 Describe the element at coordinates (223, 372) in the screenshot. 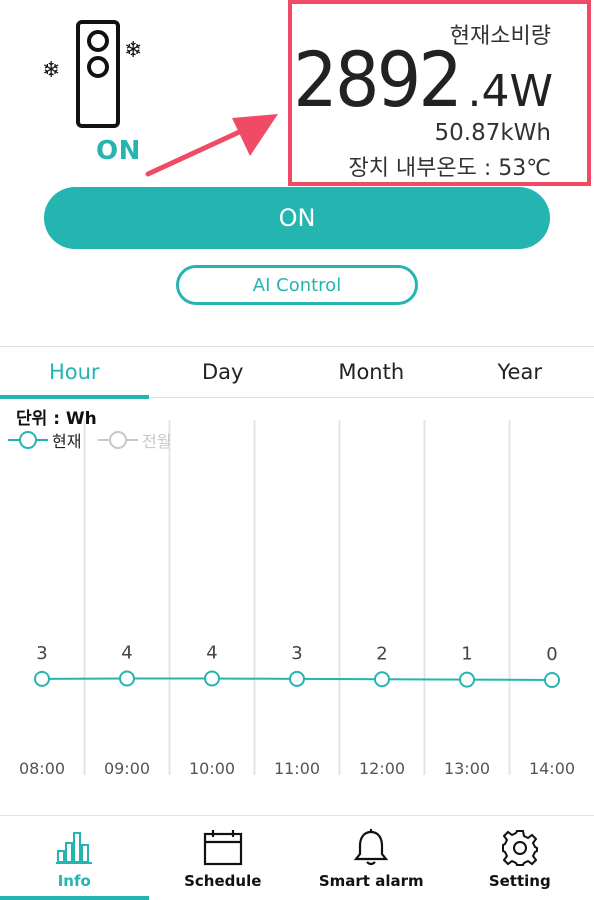

I see `tab-day: Day` at that location.